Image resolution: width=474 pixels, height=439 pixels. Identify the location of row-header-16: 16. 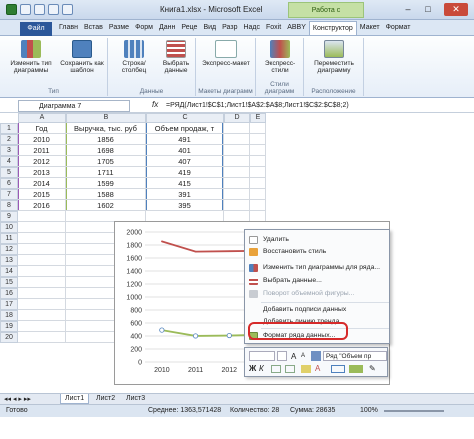
(9, 293).